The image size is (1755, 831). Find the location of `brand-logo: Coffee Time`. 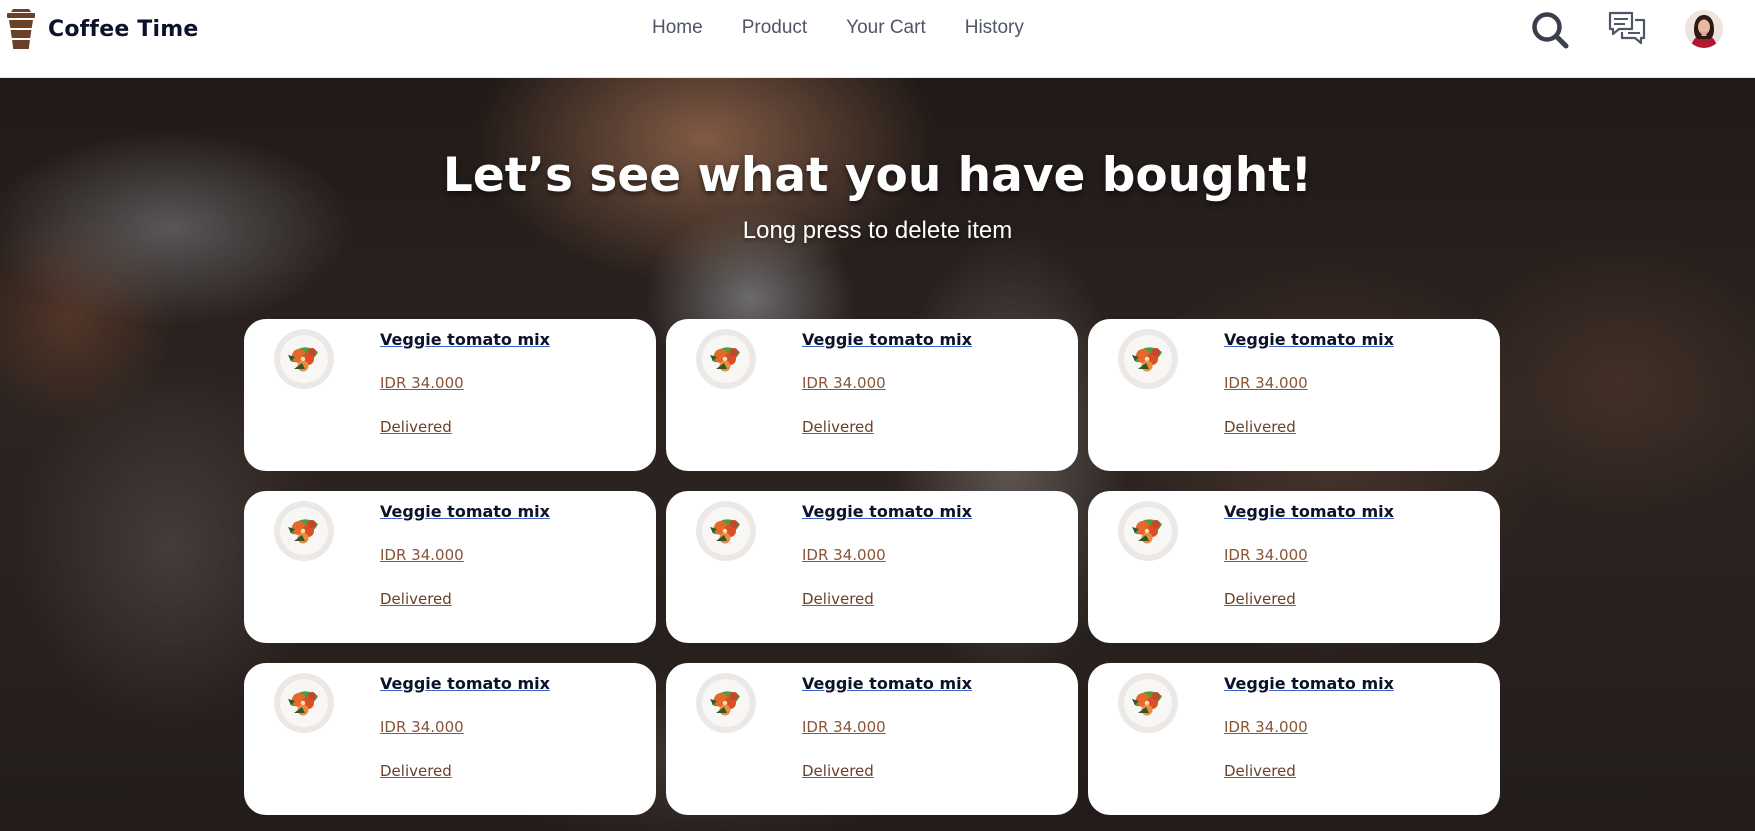

brand-logo: Coffee Time is located at coordinates (101, 29).